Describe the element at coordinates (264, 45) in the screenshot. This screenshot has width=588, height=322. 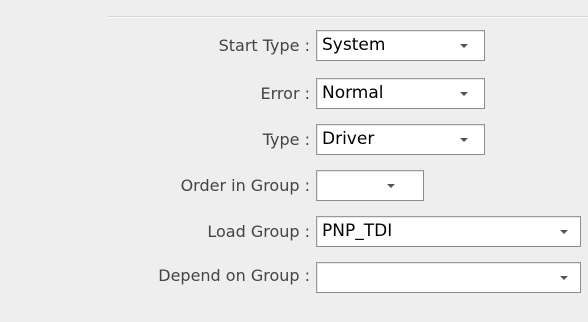
I see `start-type-label: Start Type :` at that location.